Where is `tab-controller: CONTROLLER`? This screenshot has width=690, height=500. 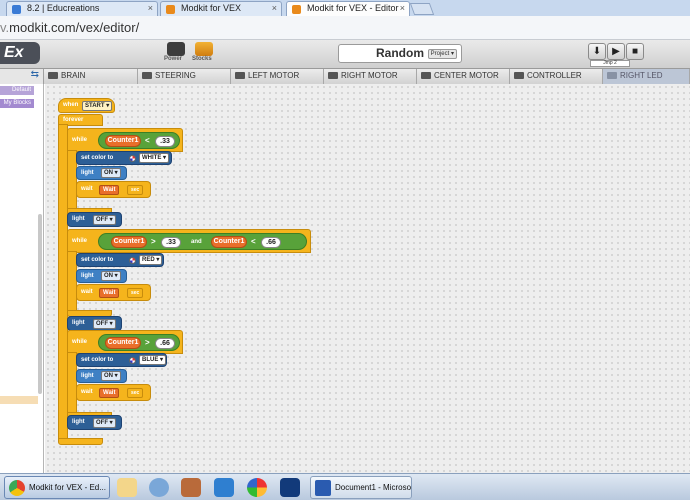
tab-controller: CONTROLLER is located at coordinates (556, 76).